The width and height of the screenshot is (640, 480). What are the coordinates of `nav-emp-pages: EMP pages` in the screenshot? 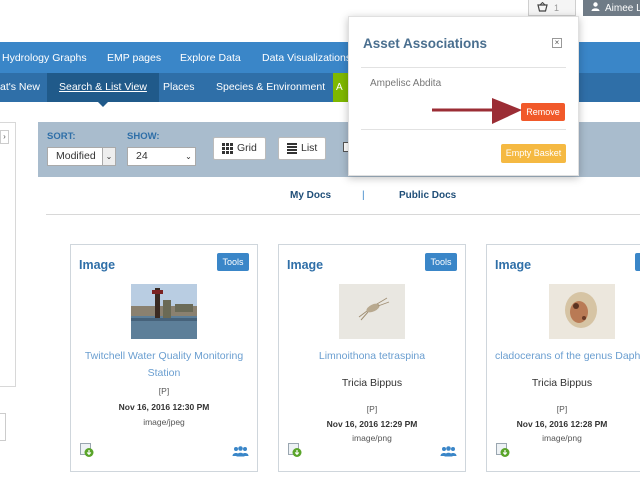 It's located at (134, 58).